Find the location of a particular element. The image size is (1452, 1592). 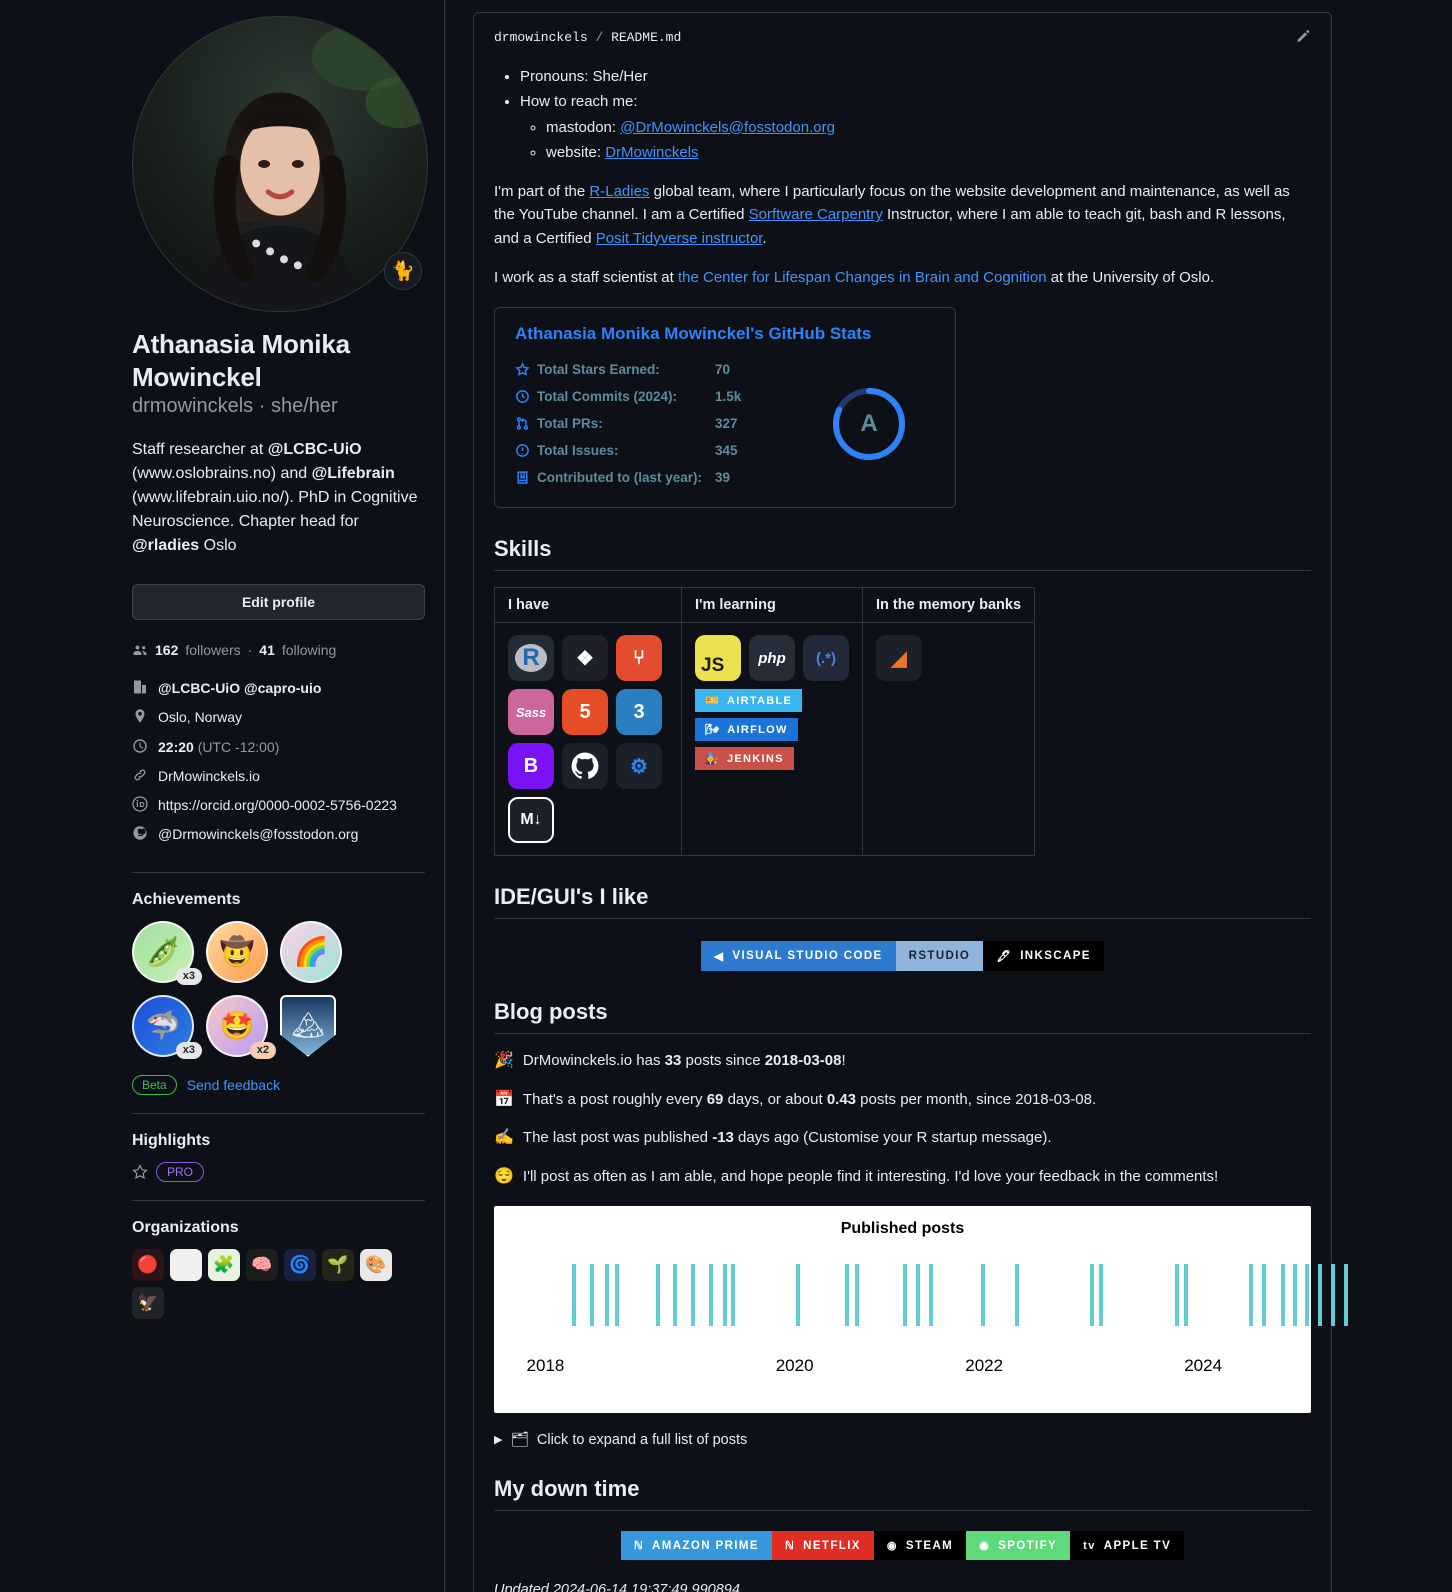

chart-x-tick: 2022 is located at coordinates (984, 1365).